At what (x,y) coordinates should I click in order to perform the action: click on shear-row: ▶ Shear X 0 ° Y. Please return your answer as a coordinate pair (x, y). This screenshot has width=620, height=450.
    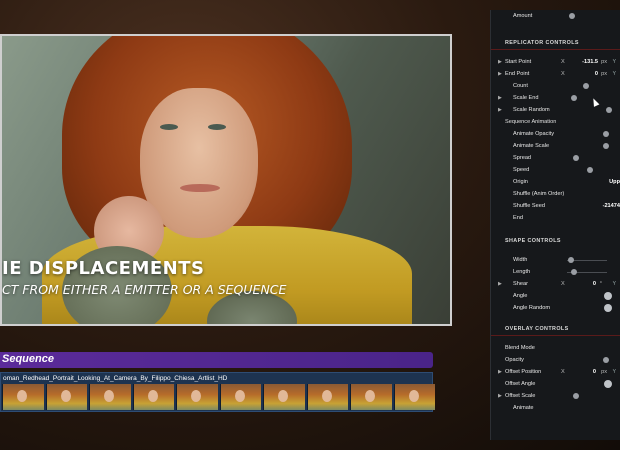
    Looking at the image, I should click on (555, 284).